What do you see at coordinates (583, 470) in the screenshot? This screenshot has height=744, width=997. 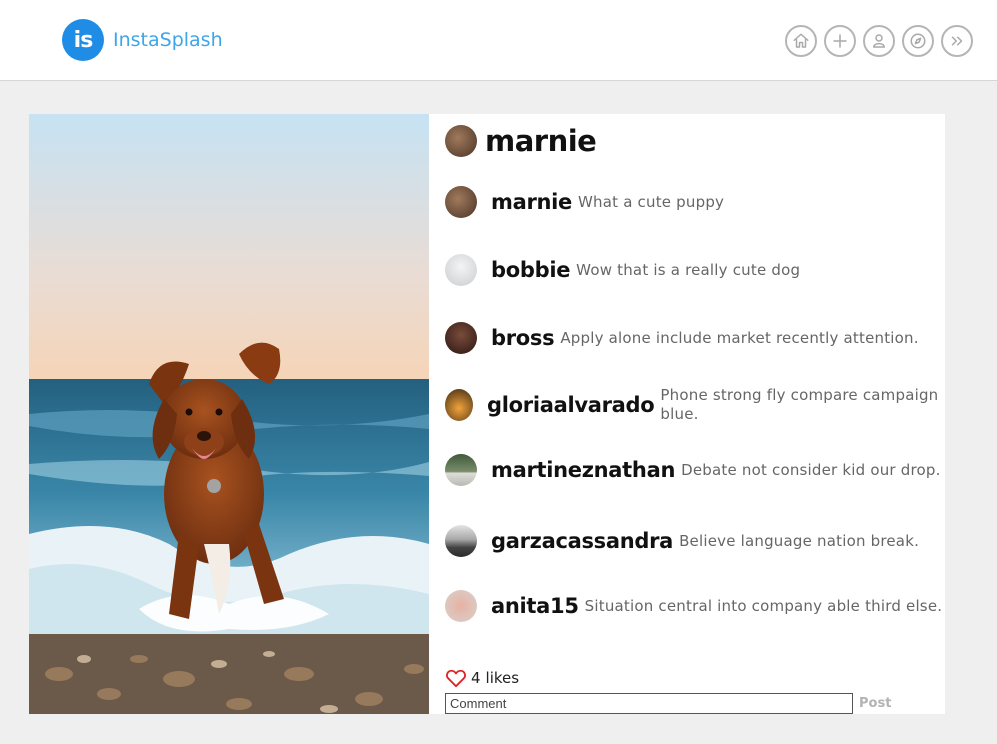 I see `comment-user: martineznathan` at bounding box center [583, 470].